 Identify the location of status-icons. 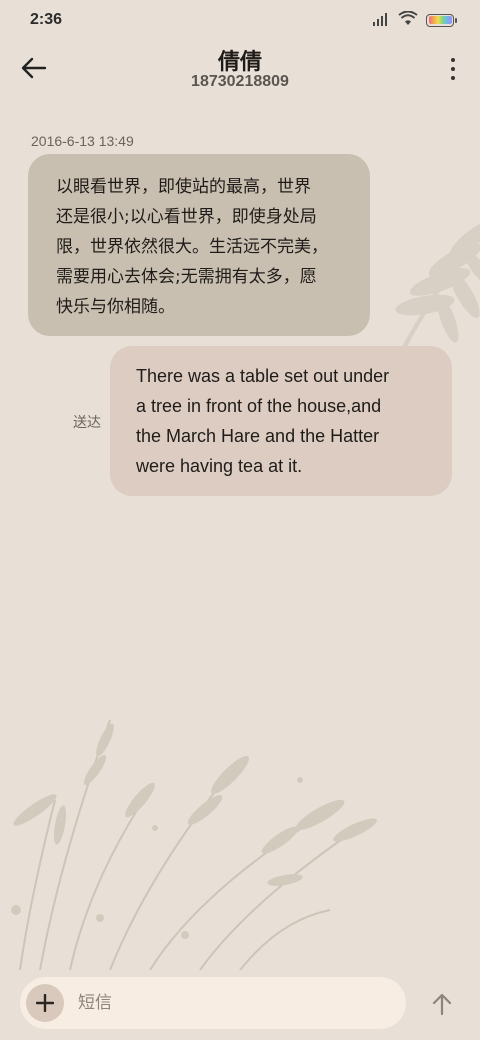
(414, 20).